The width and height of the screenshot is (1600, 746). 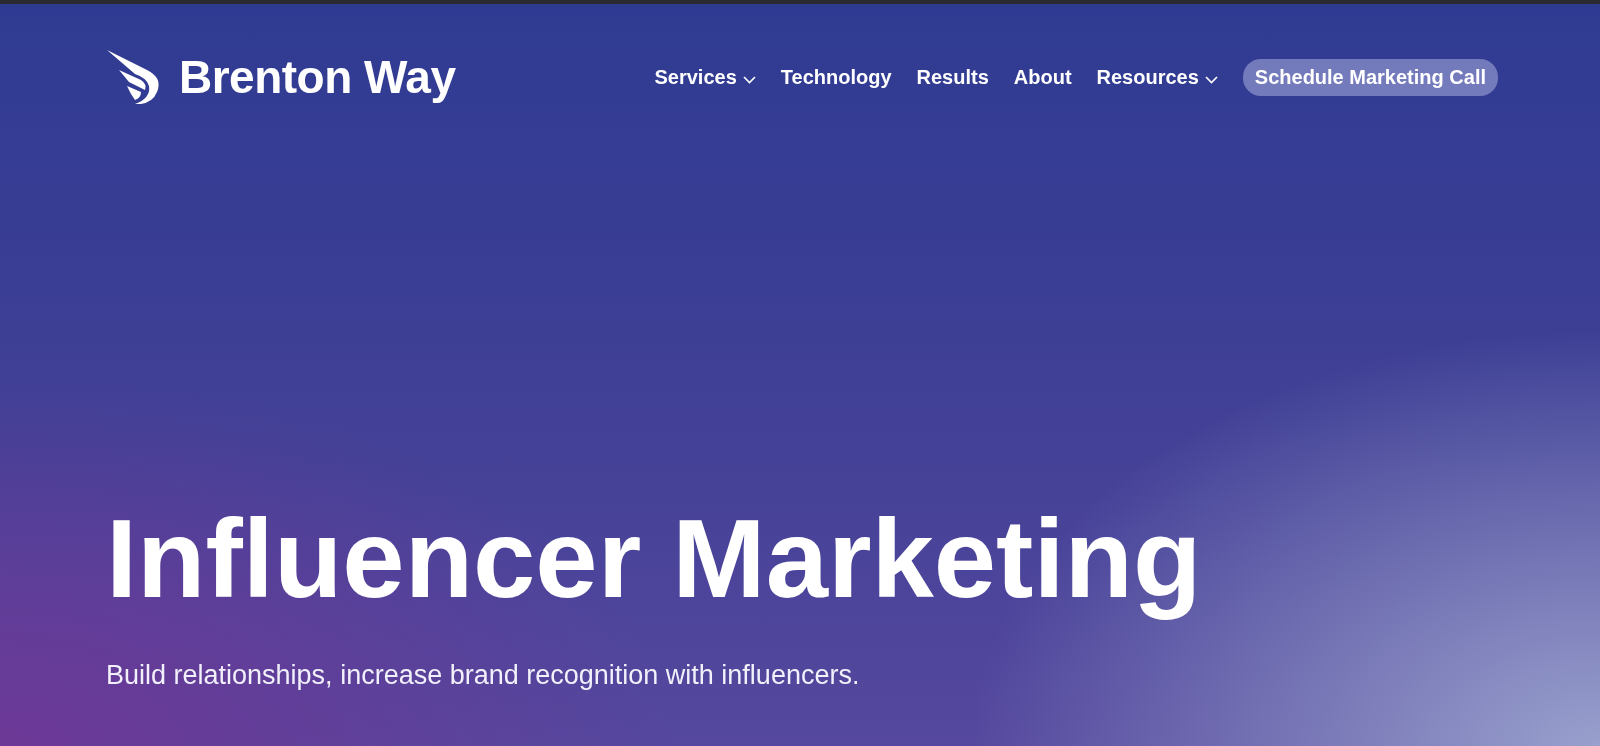 I want to click on hero-subtitle: Build relationships, increase brand recognition with influencers., so click(x=483, y=675).